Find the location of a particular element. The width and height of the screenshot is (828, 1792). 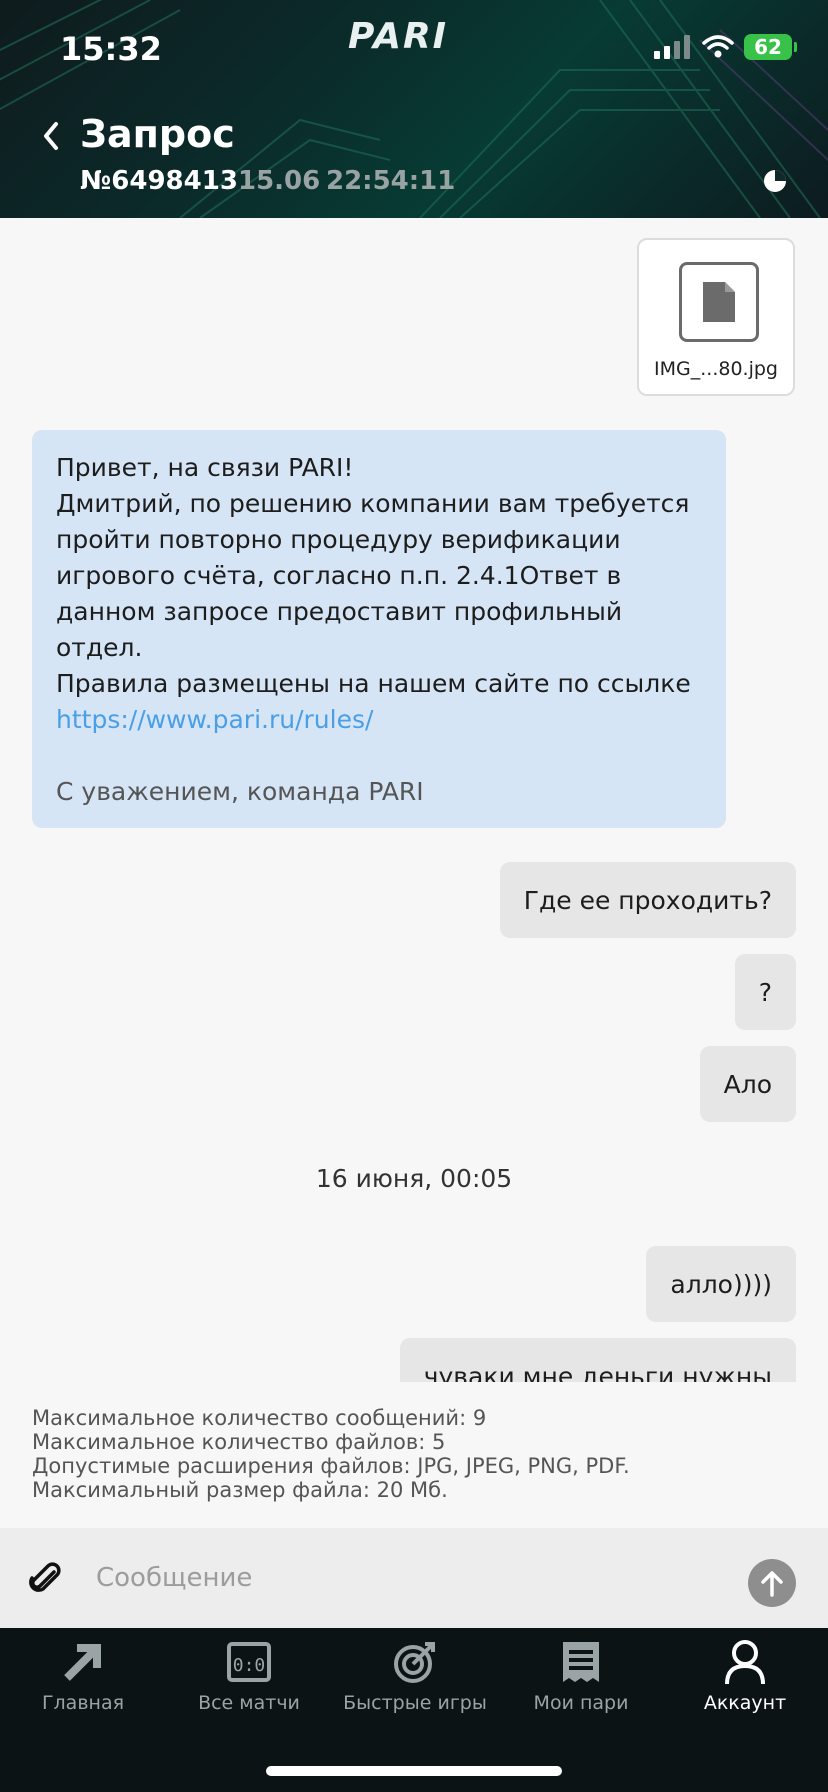

wifi-icon is located at coordinates (718, 46).